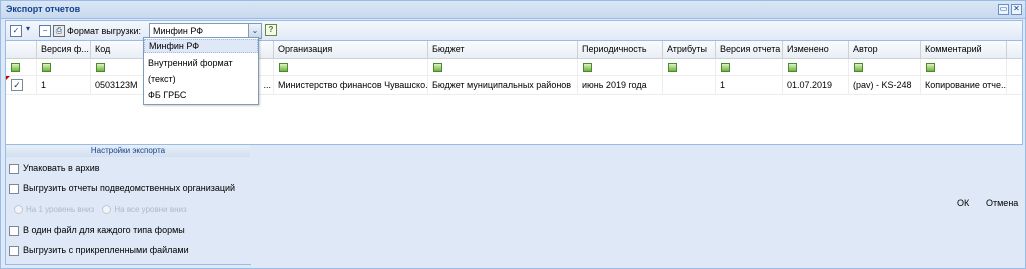 This screenshot has height=269, width=1026. What do you see at coordinates (620, 49) in the screenshot?
I see `header-periodicity: Периодичность` at bounding box center [620, 49].